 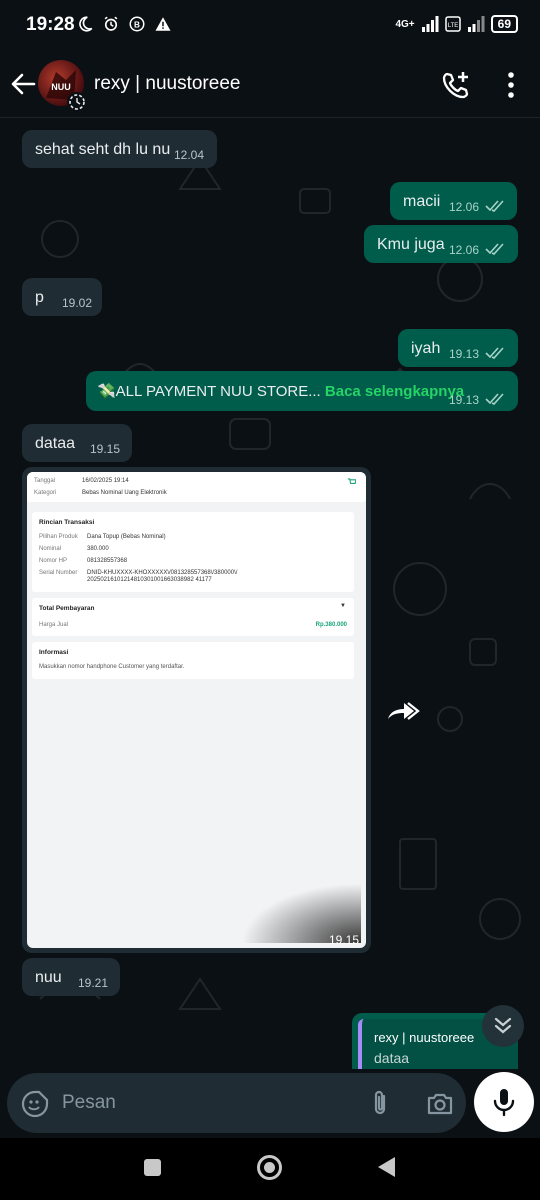 What do you see at coordinates (511, 85) in the screenshot?
I see `more-options-icon` at bounding box center [511, 85].